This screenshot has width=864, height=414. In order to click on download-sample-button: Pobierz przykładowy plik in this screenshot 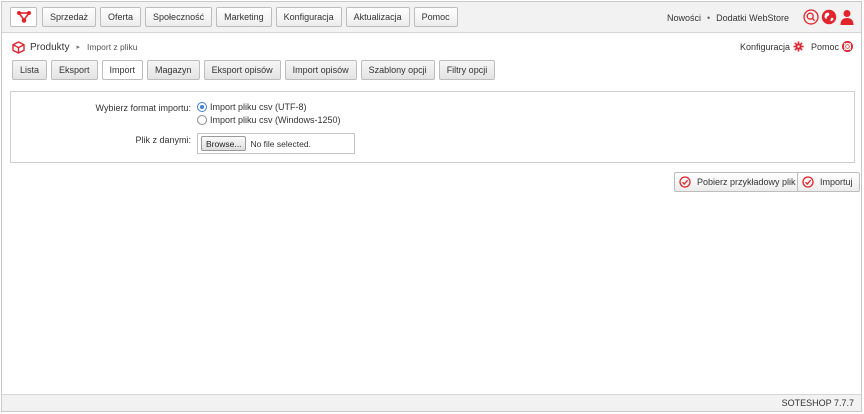, I will do `click(738, 182)`.